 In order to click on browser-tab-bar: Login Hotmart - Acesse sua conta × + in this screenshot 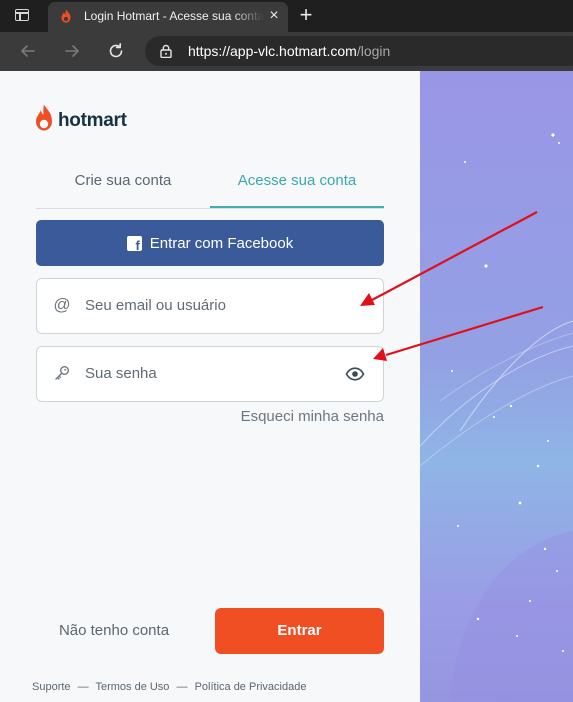, I will do `click(286, 16)`.